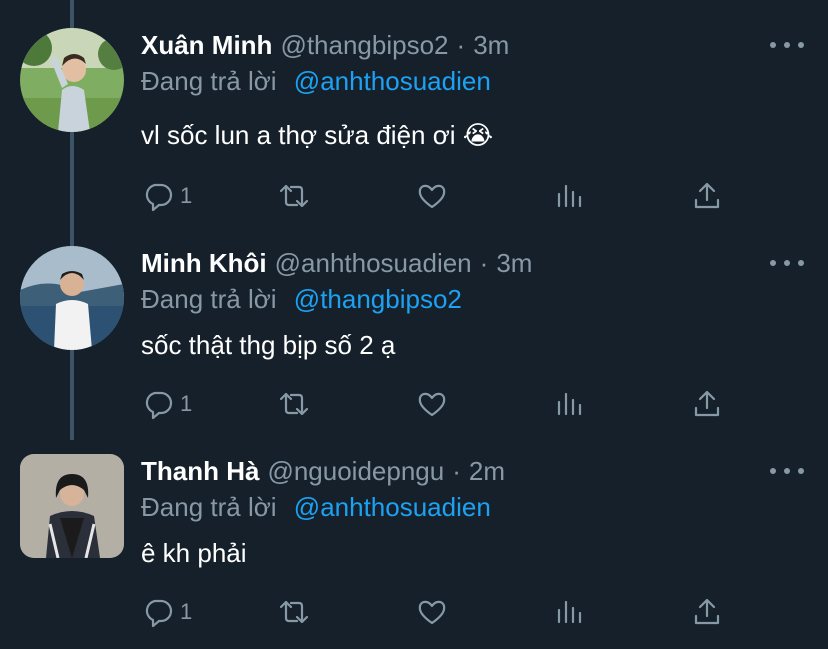  I want to click on display-name: Minh Khôi, so click(204, 263).